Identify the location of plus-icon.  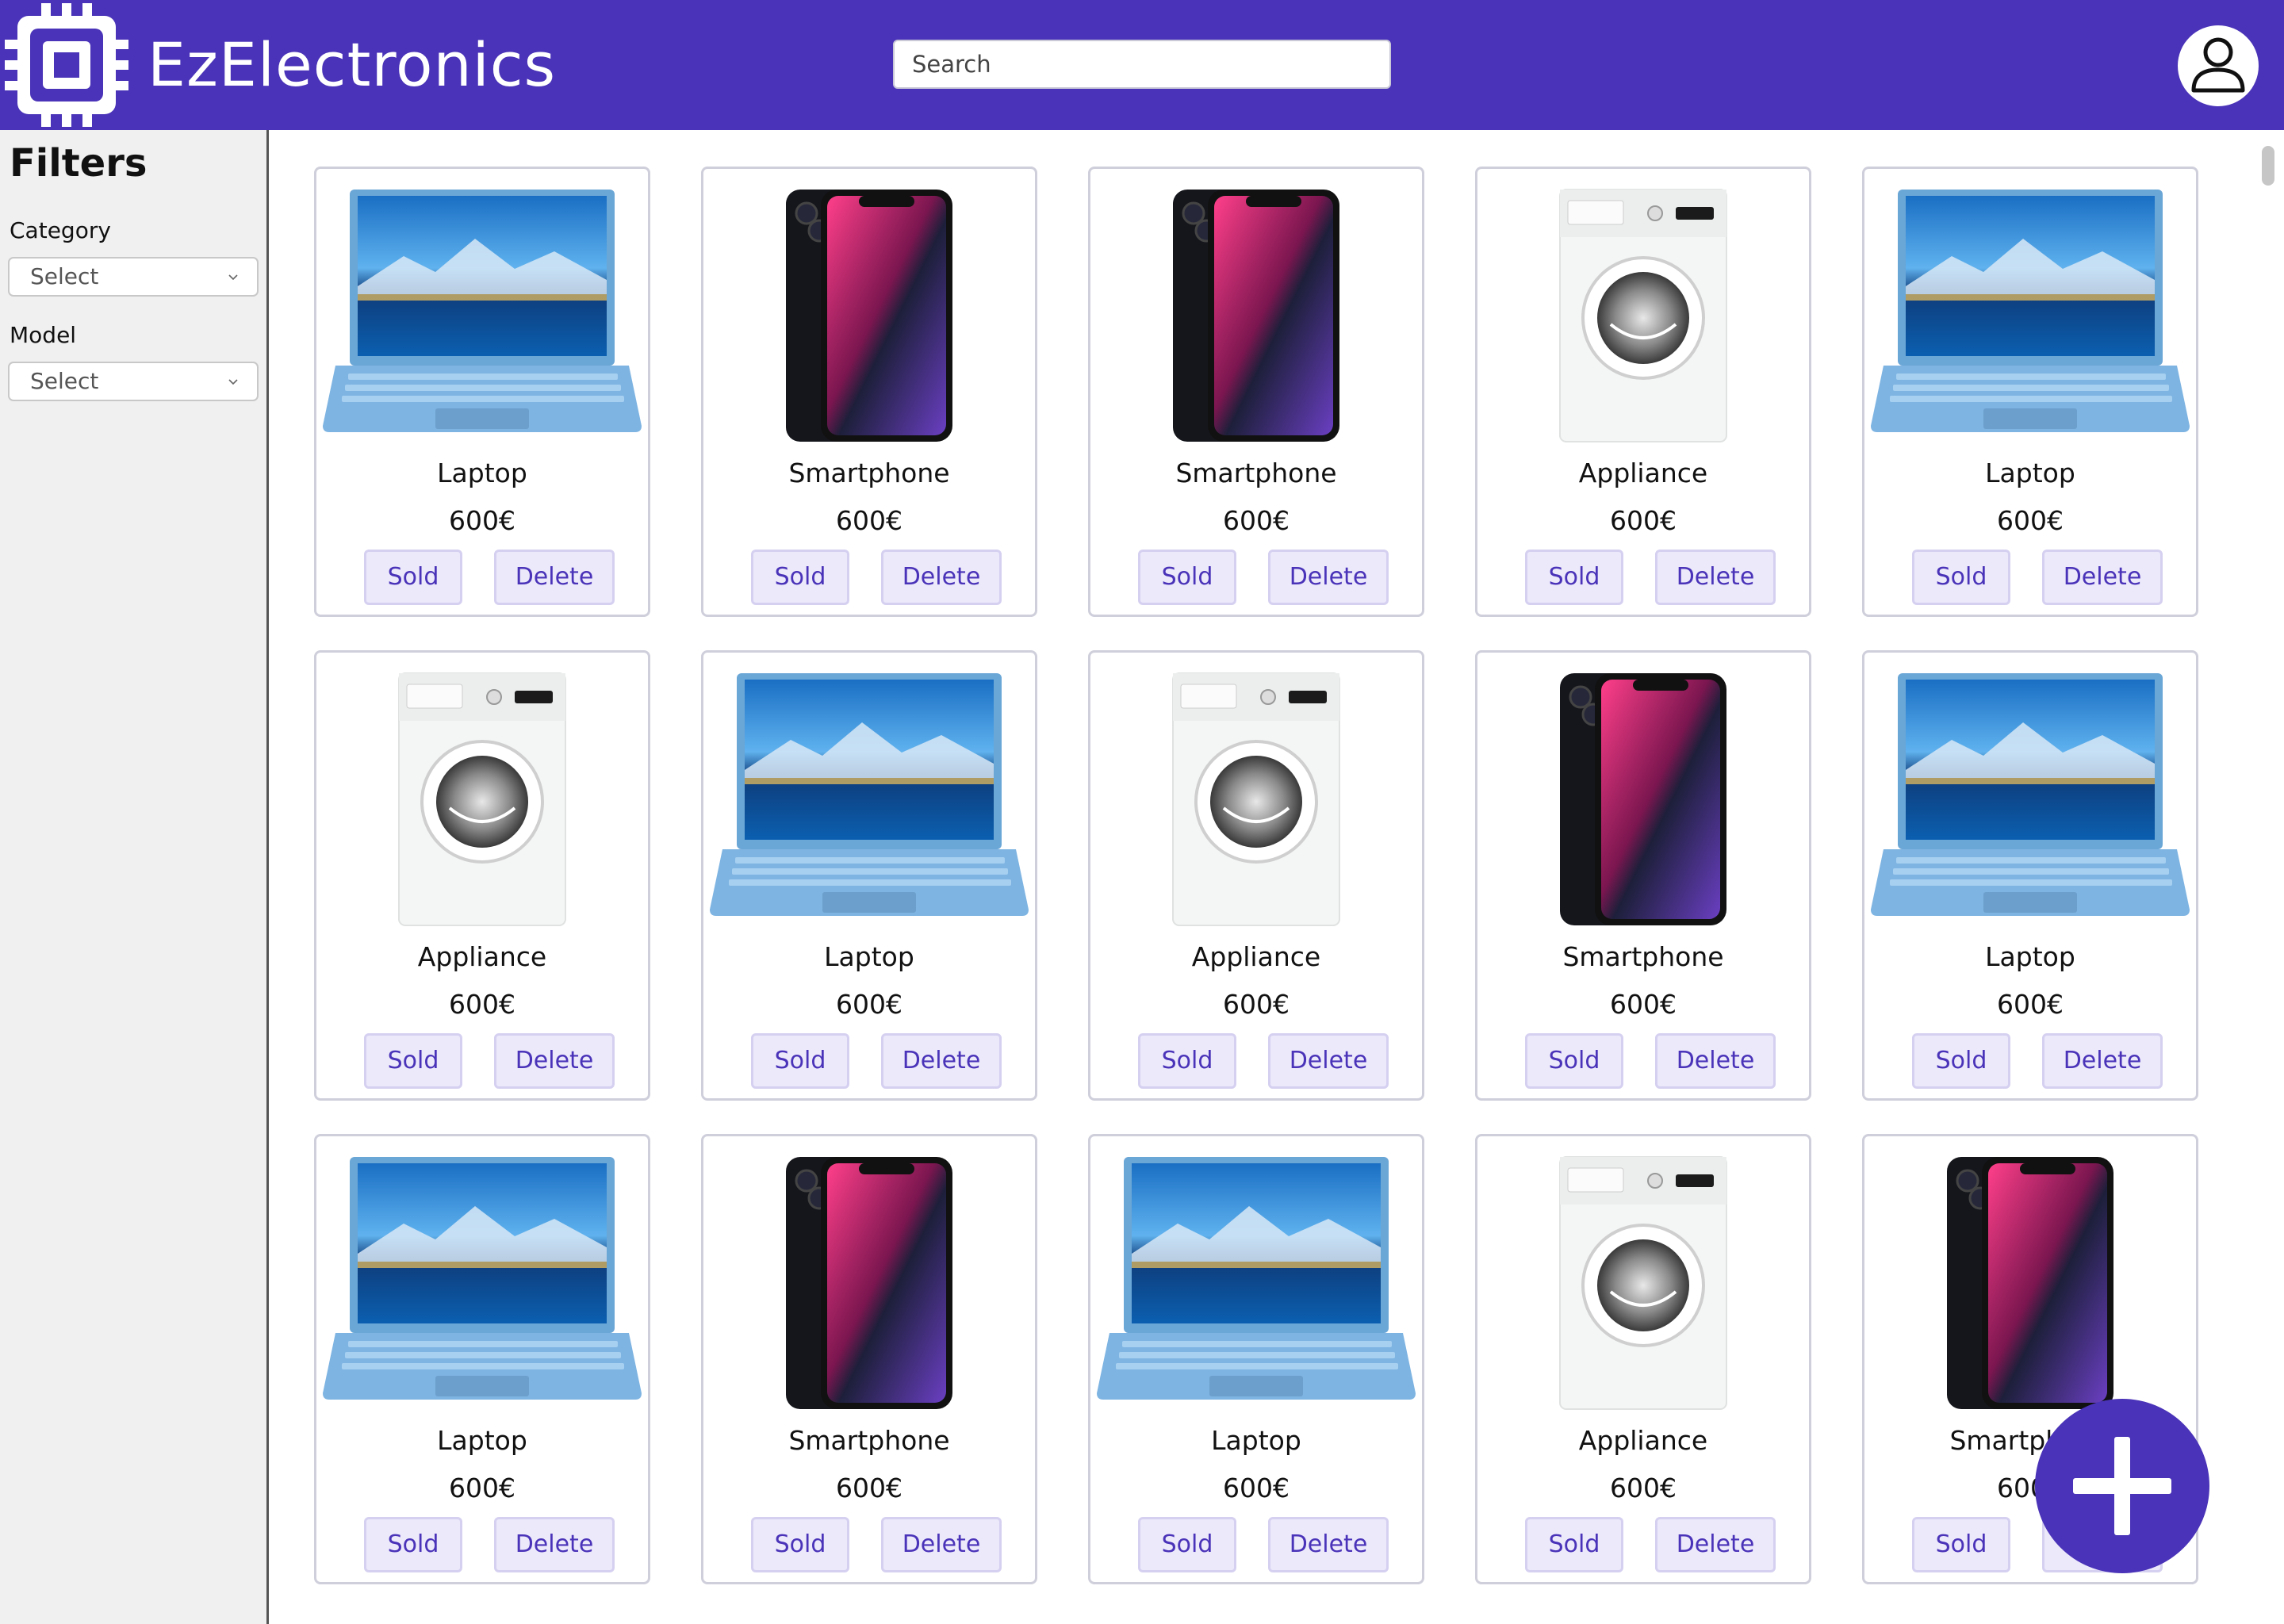
(2122, 1486).